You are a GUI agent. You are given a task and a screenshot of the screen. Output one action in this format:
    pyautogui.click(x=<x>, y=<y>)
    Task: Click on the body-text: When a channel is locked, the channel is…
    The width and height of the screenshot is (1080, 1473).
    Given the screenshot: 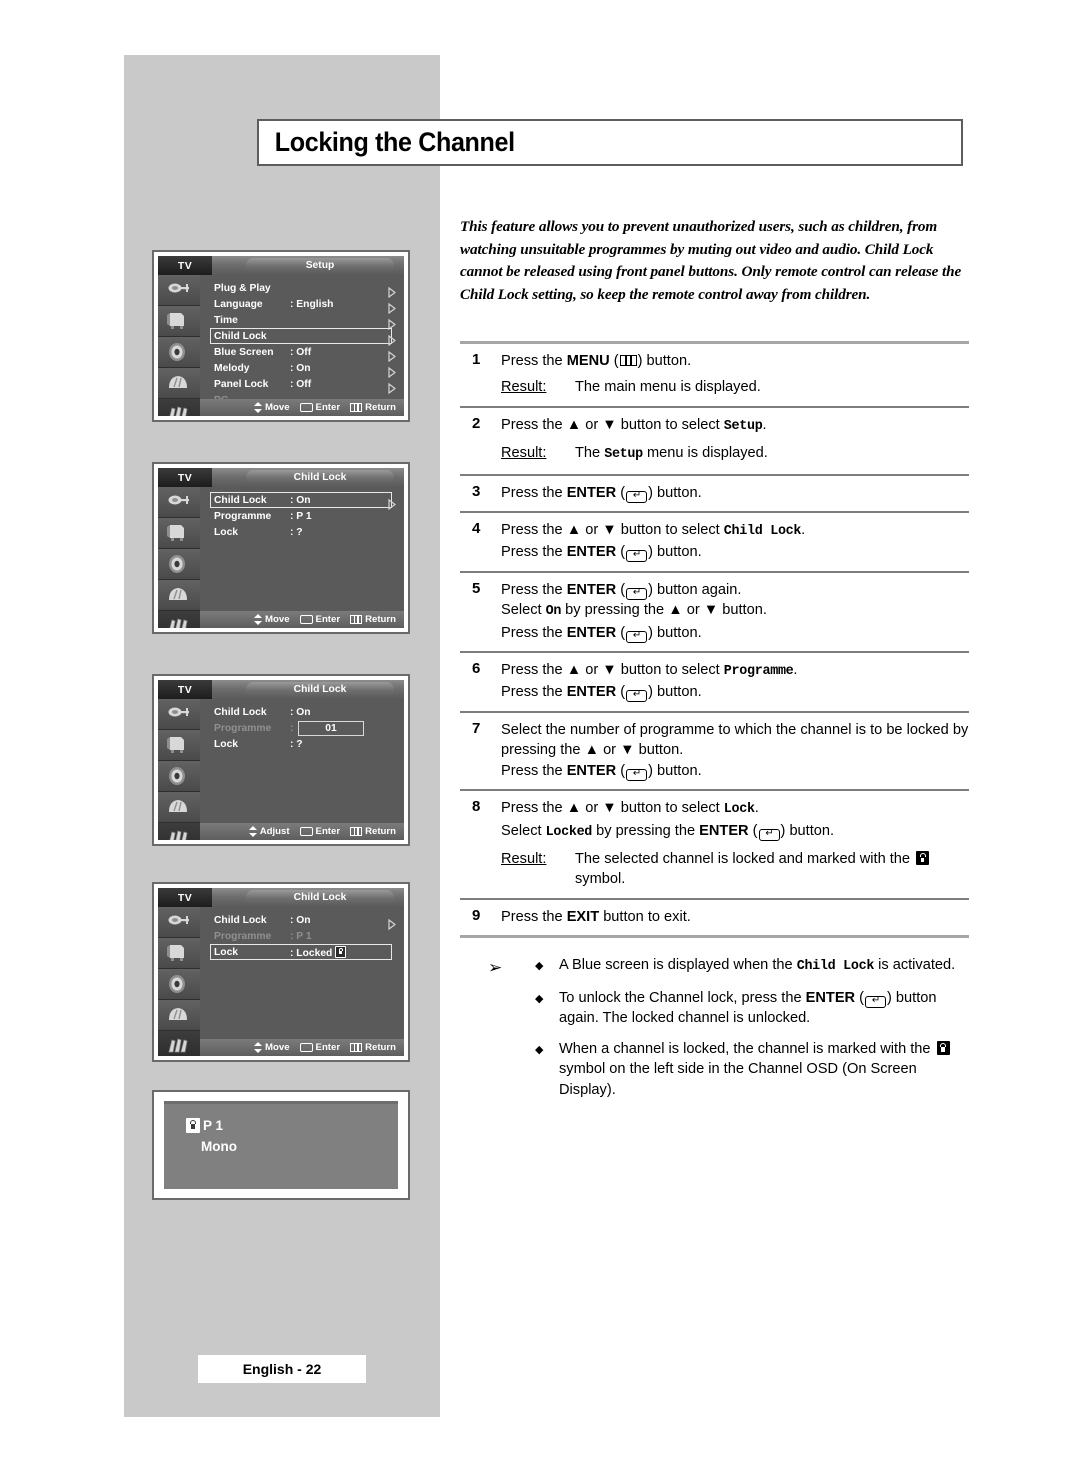 What is the action you would take?
    pyautogui.click(x=747, y=1048)
    